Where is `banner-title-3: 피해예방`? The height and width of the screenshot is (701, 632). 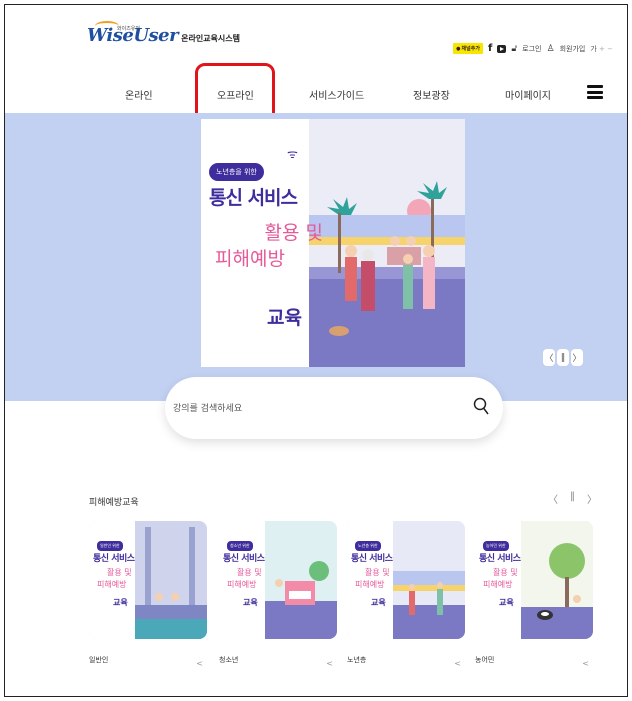 banner-title-3: 피해예방 is located at coordinates (250, 259).